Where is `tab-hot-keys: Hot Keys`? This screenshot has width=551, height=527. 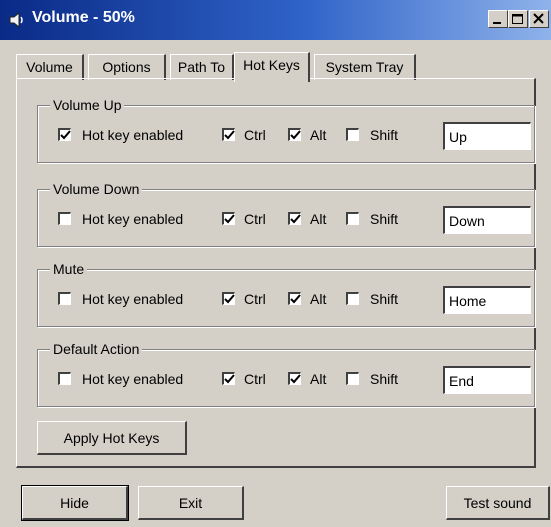 tab-hot-keys: Hot Keys is located at coordinates (272, 67).